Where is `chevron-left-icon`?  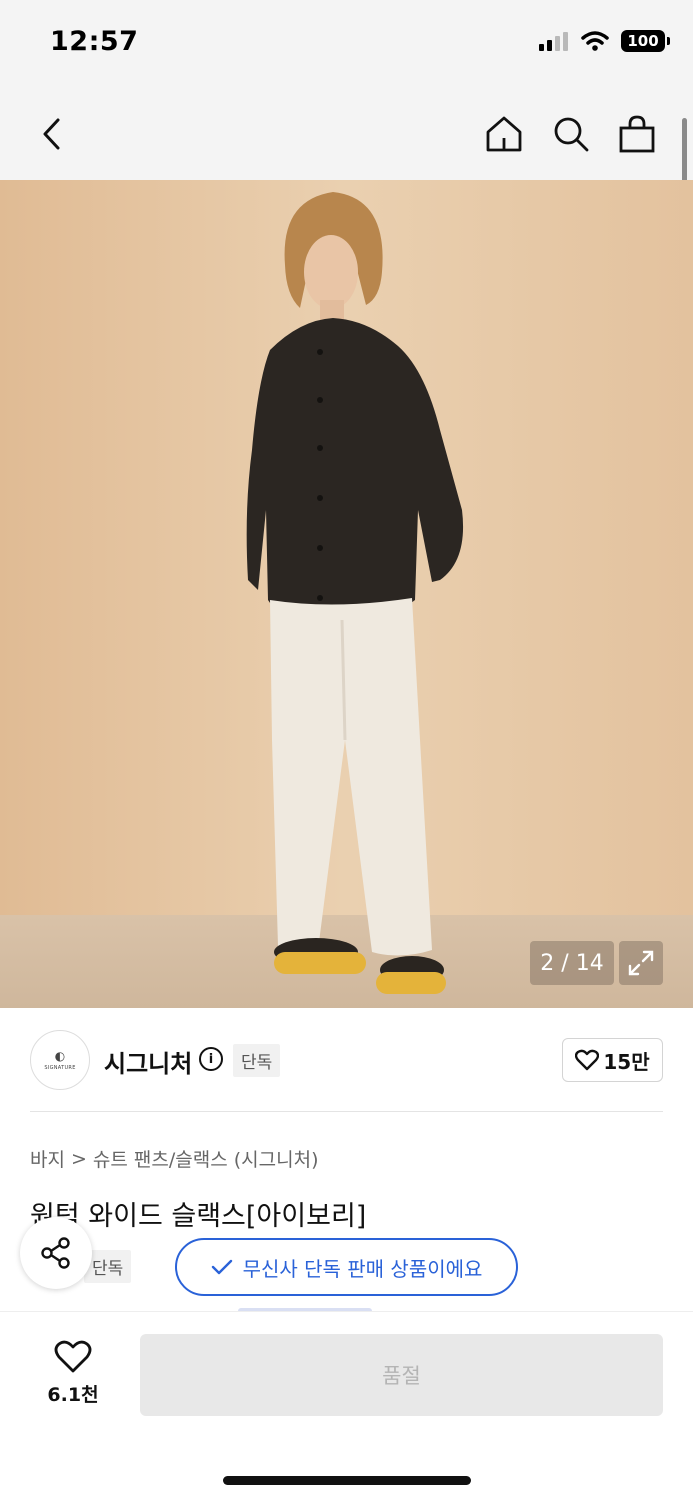
chevron-left-icon is located at coordinates (51, 134).